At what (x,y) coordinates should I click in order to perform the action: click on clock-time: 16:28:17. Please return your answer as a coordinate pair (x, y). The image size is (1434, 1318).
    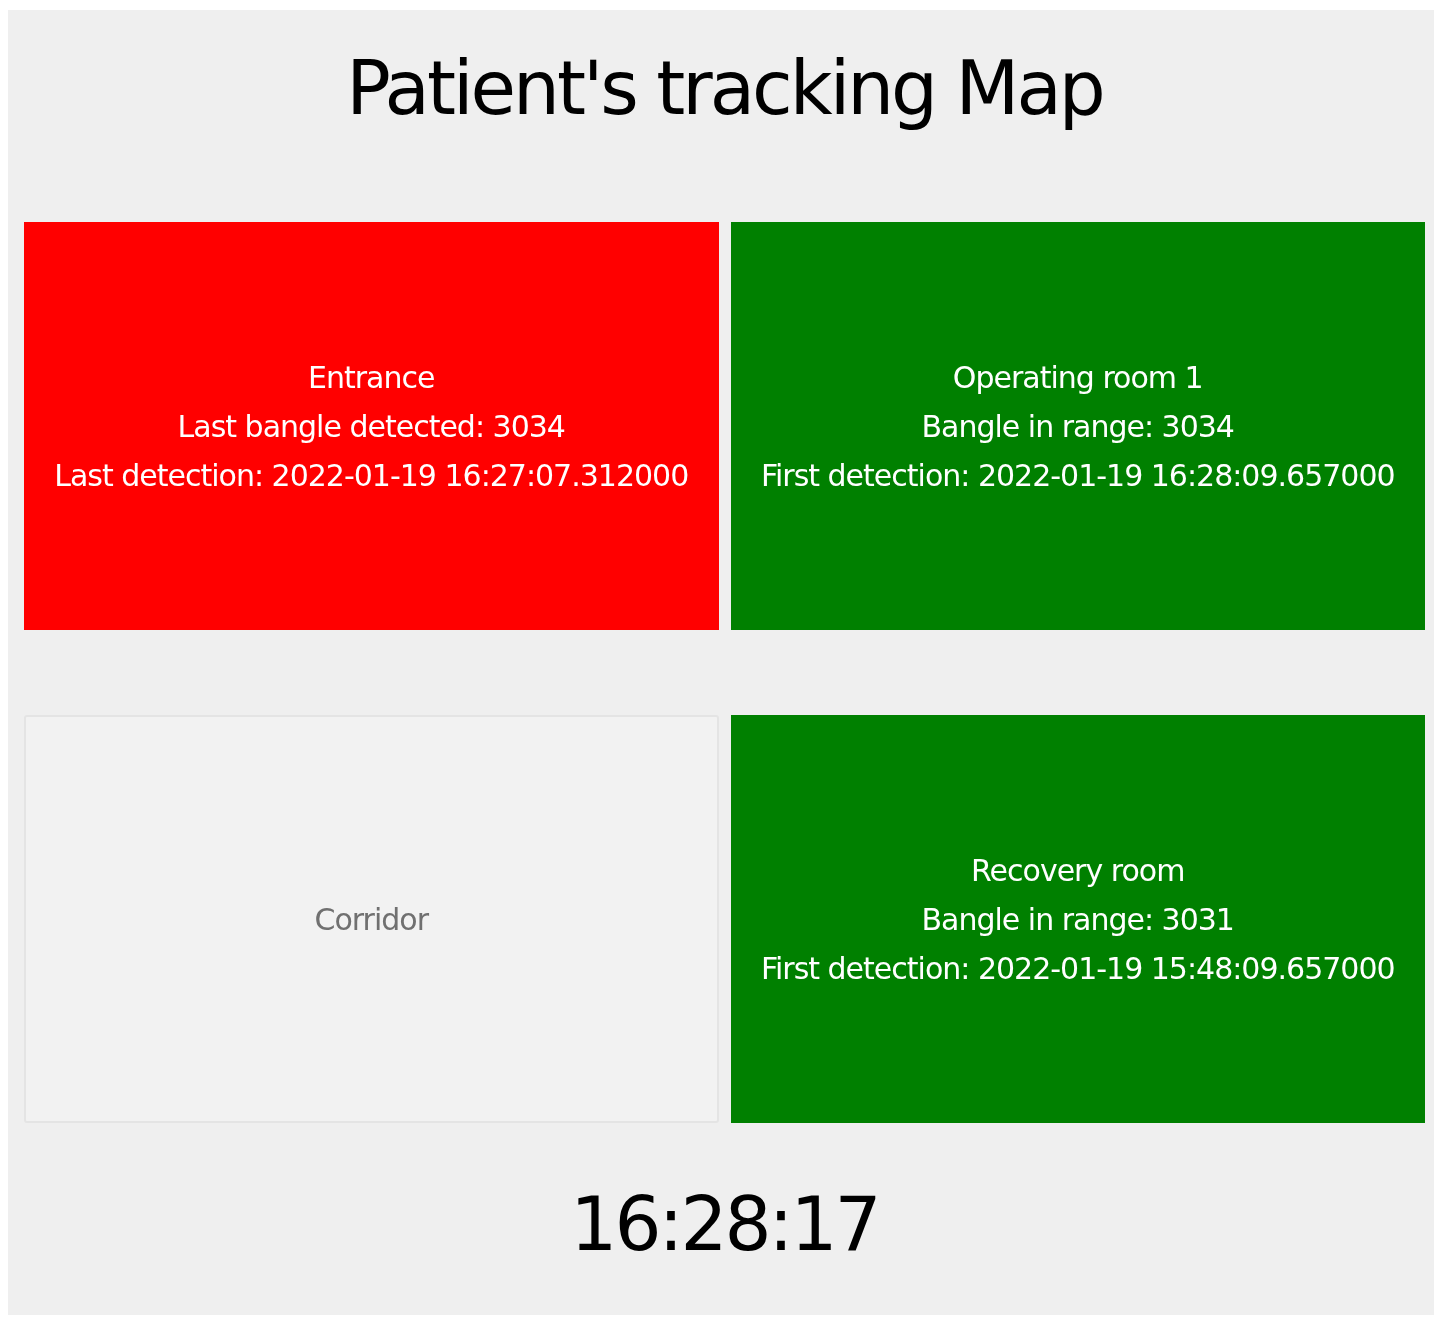
    Looking at the image, I should click on (724, 1224).